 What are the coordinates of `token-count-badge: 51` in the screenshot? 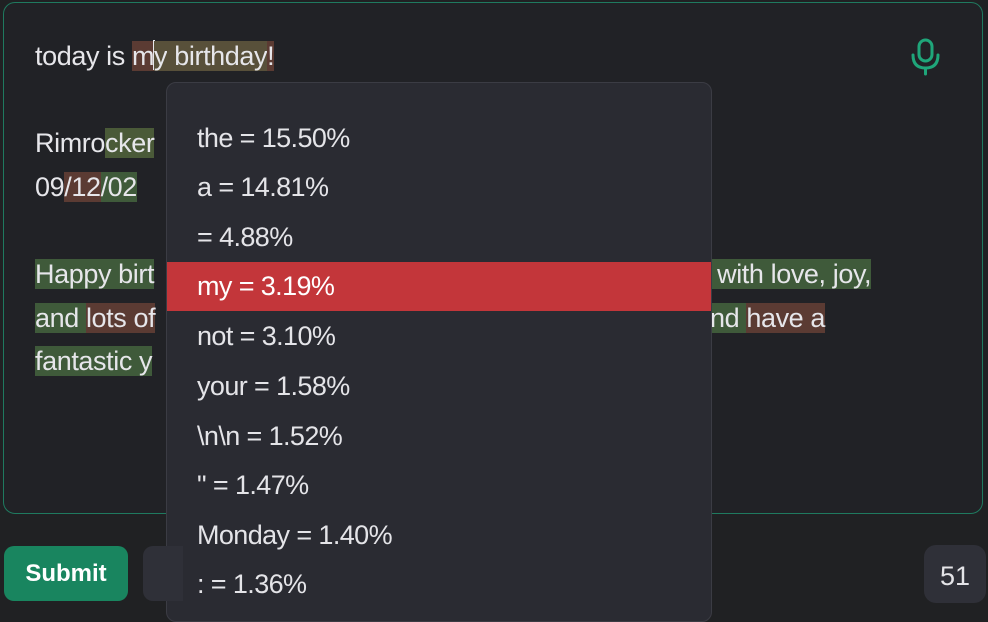 It's located at (955, 574).